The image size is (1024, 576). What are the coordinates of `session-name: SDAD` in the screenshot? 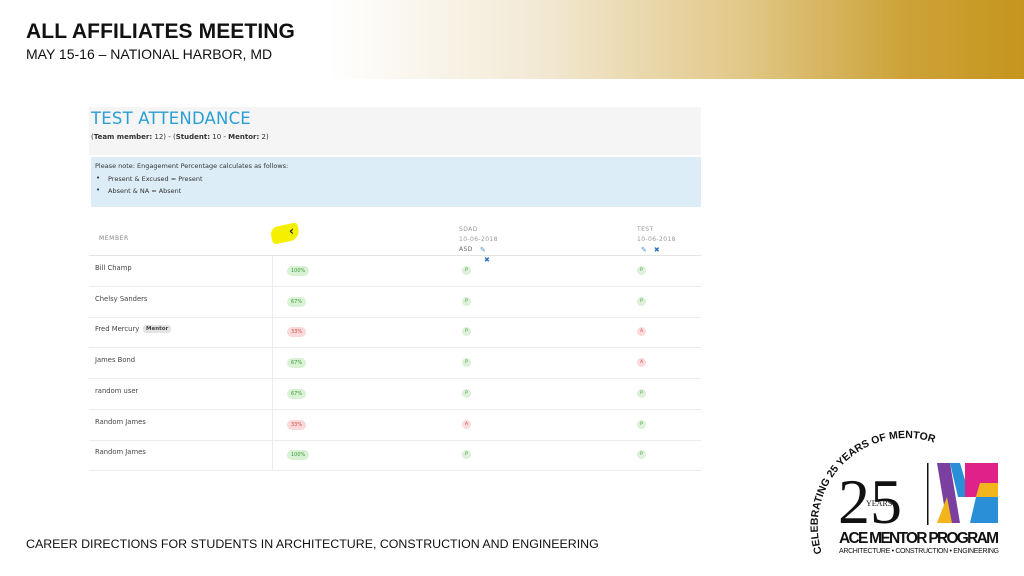 It's located at (468, 229).